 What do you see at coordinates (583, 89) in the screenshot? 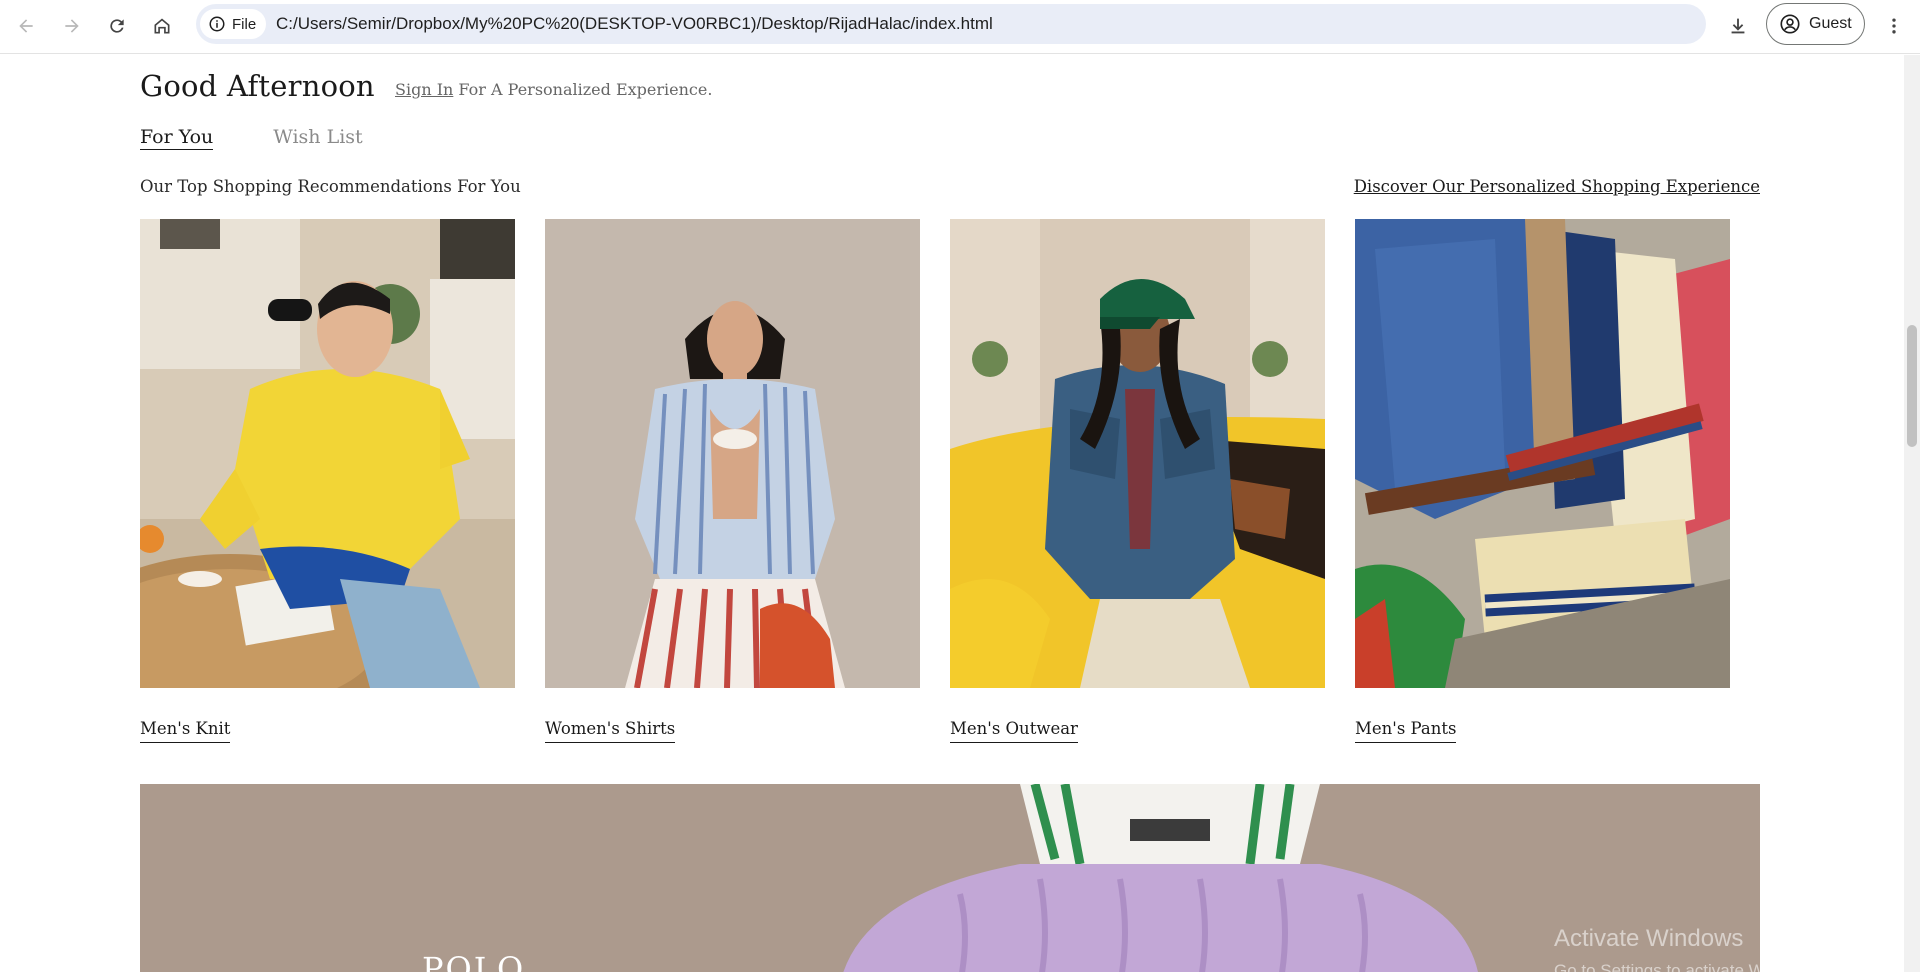
I see `sign-in-suffix: For A Personalized Experience.` at bounding box center [583, 89].